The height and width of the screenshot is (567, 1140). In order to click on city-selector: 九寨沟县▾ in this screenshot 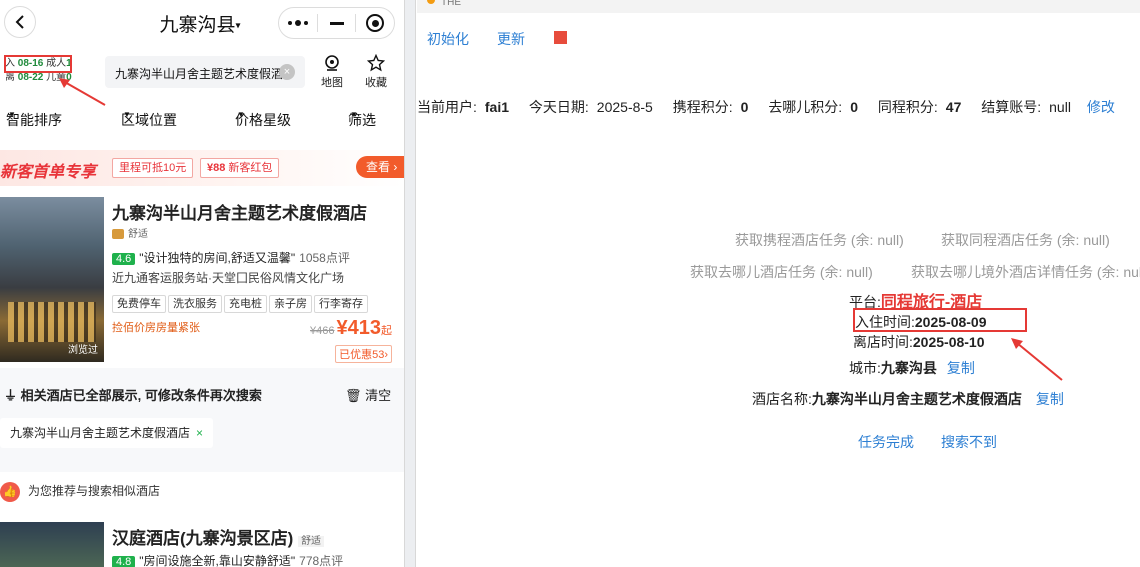, I will do `click(200, 23)`.